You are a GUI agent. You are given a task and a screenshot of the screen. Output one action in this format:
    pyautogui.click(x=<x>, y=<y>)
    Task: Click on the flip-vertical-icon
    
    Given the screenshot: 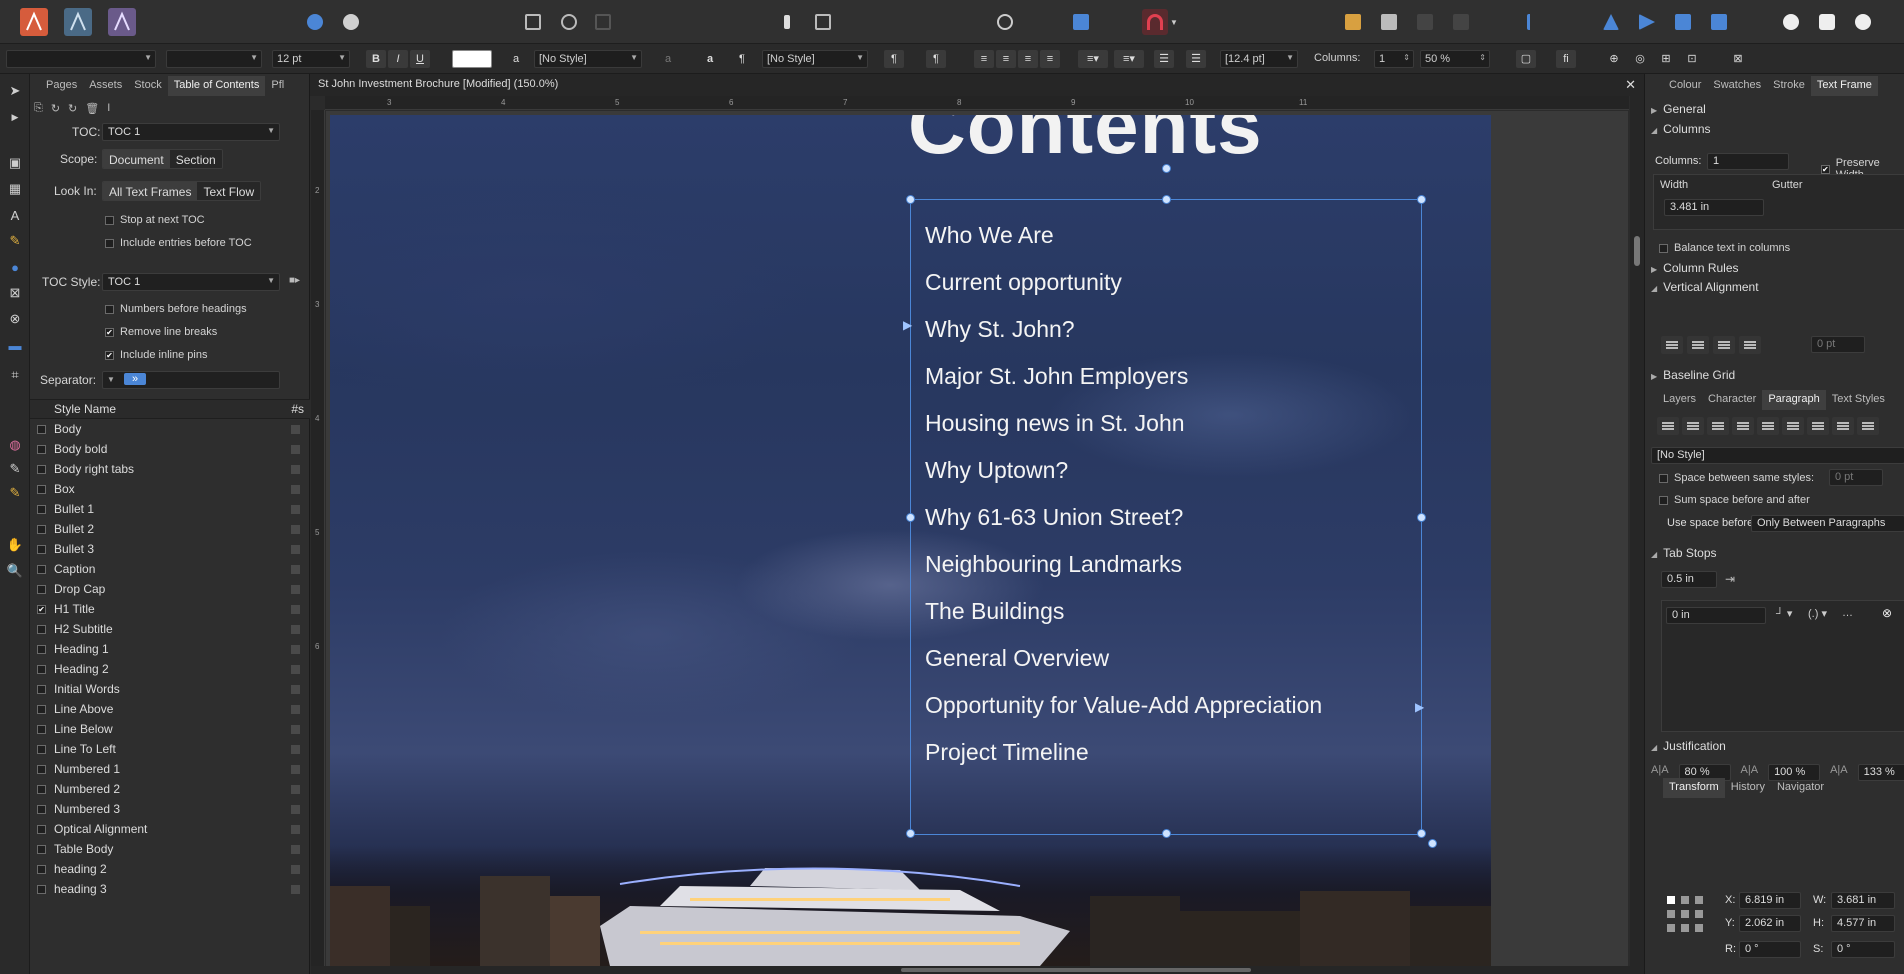 What is the action you would take?
    pyautogui.click(x=1647, y=22)
    